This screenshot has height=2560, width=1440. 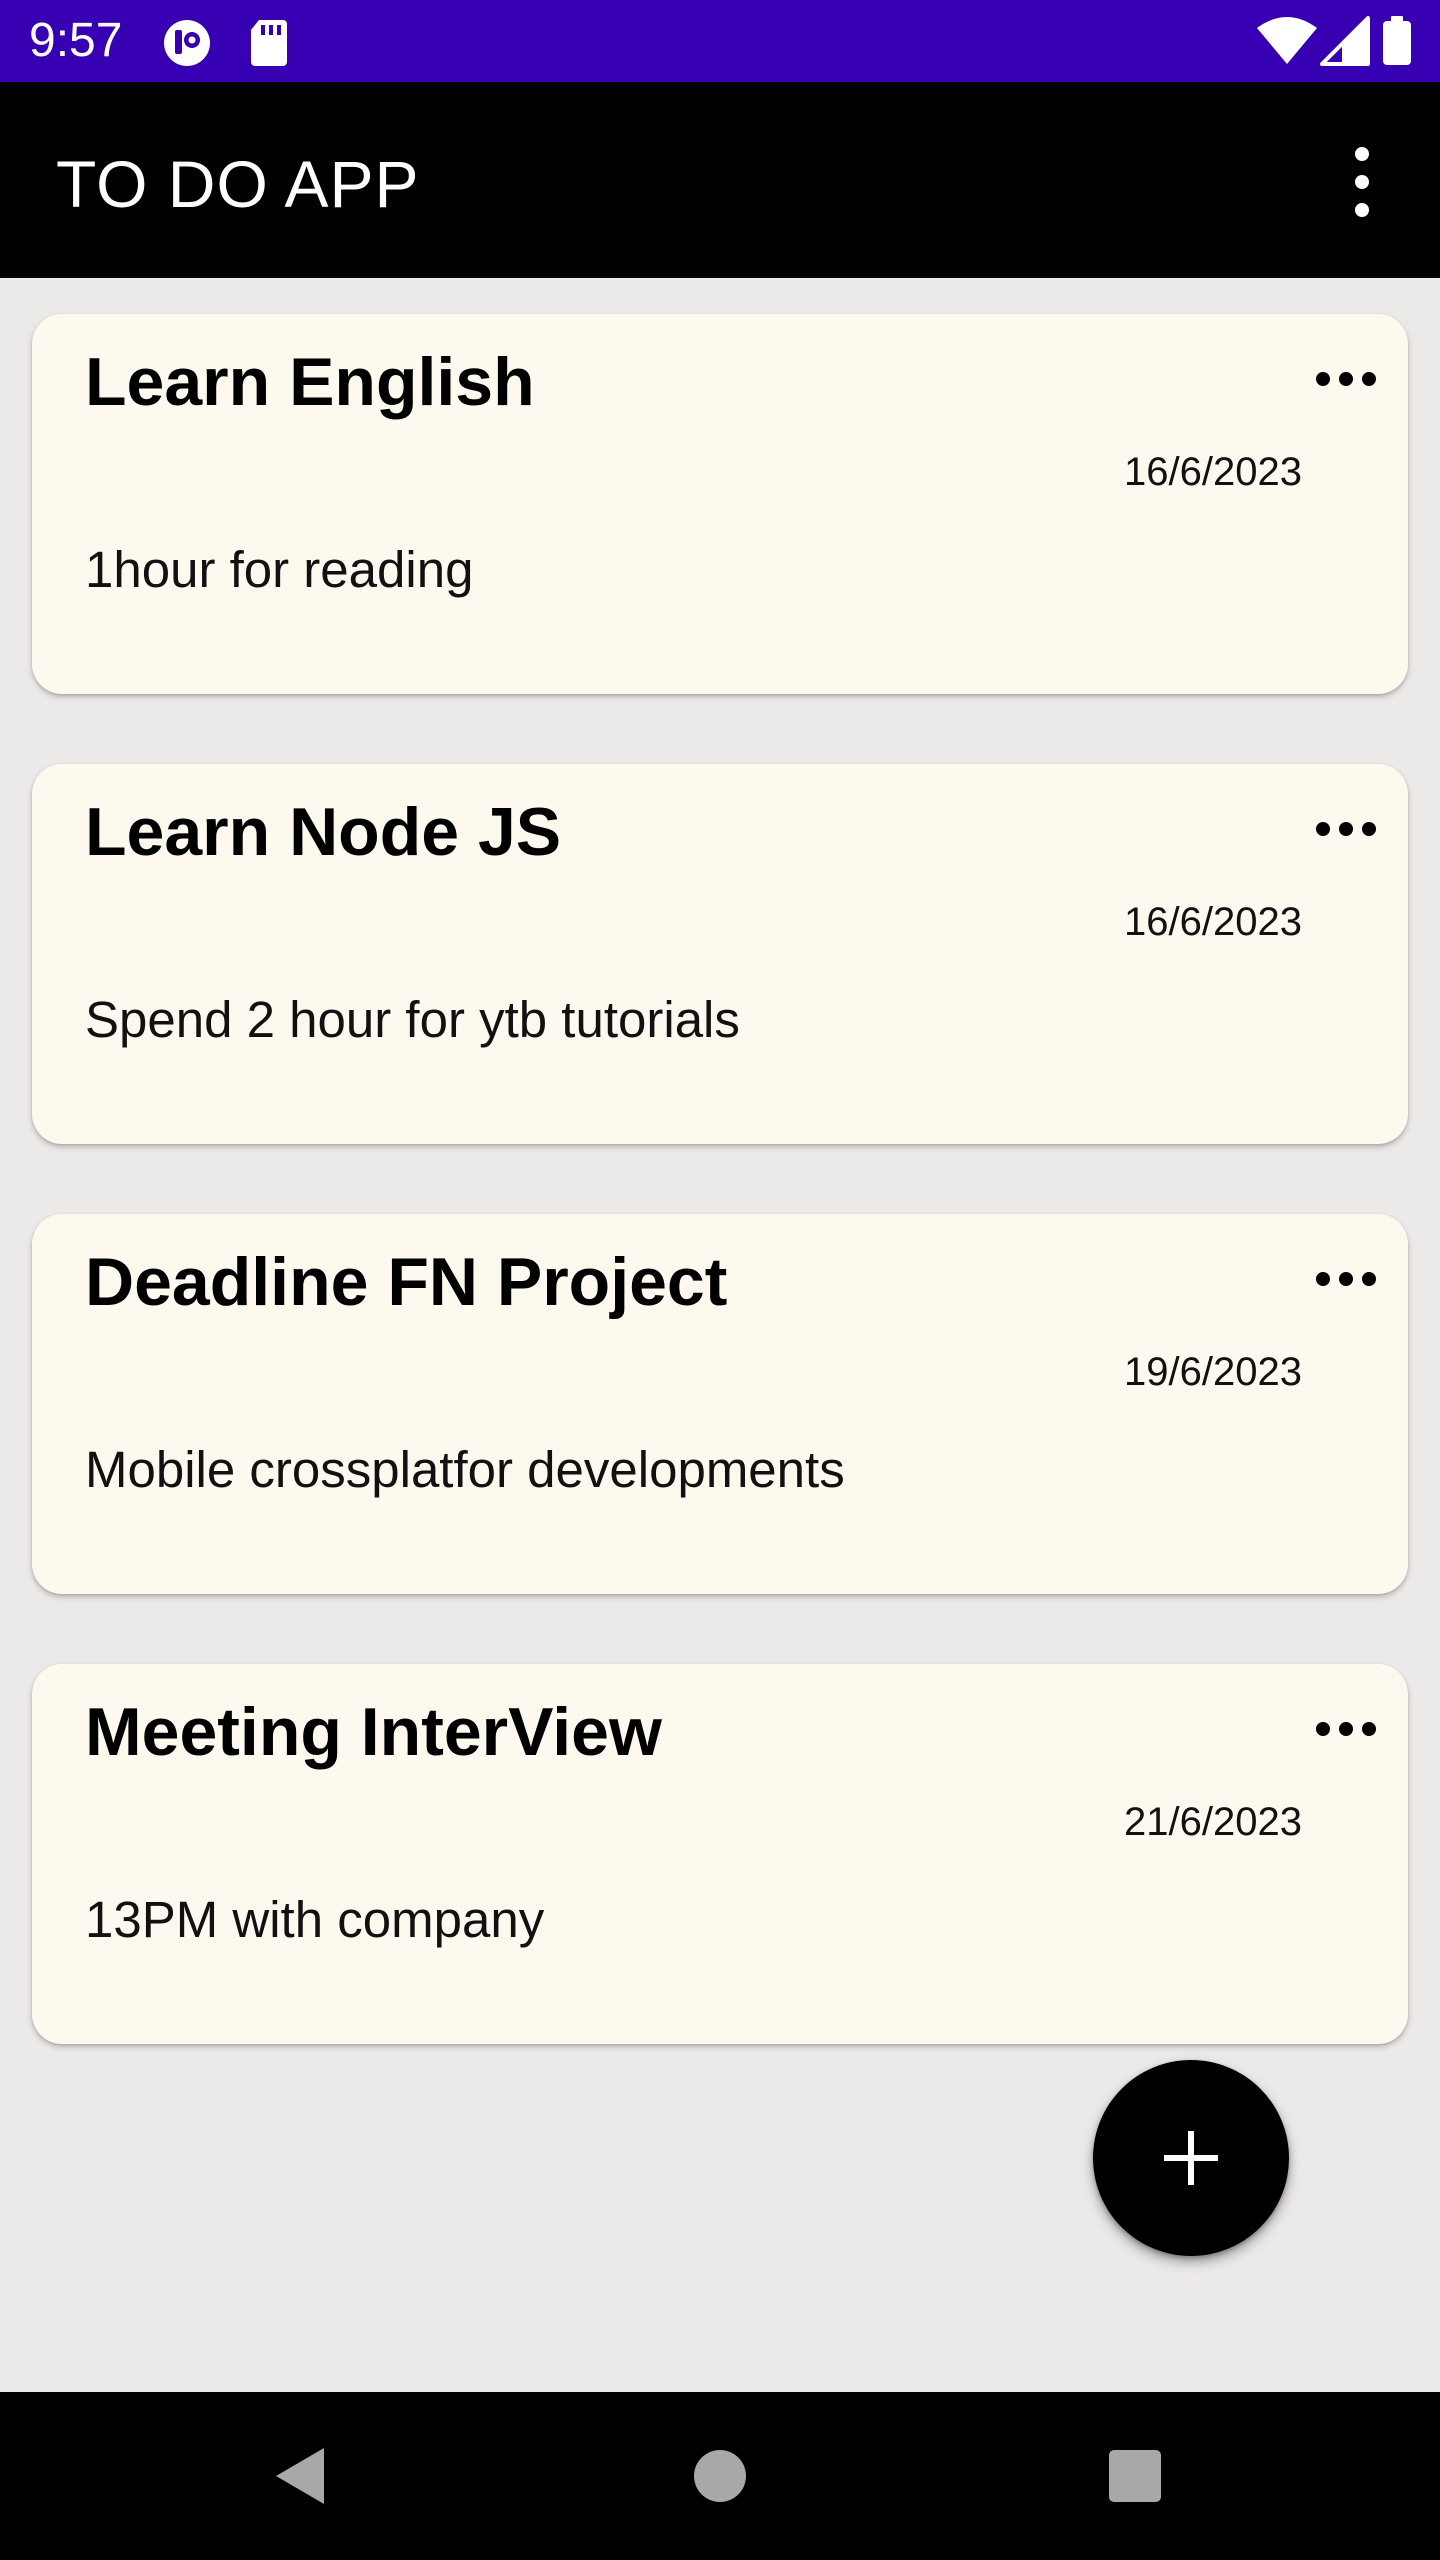 I want to click on home-icon, so click(x=720, y=2476).